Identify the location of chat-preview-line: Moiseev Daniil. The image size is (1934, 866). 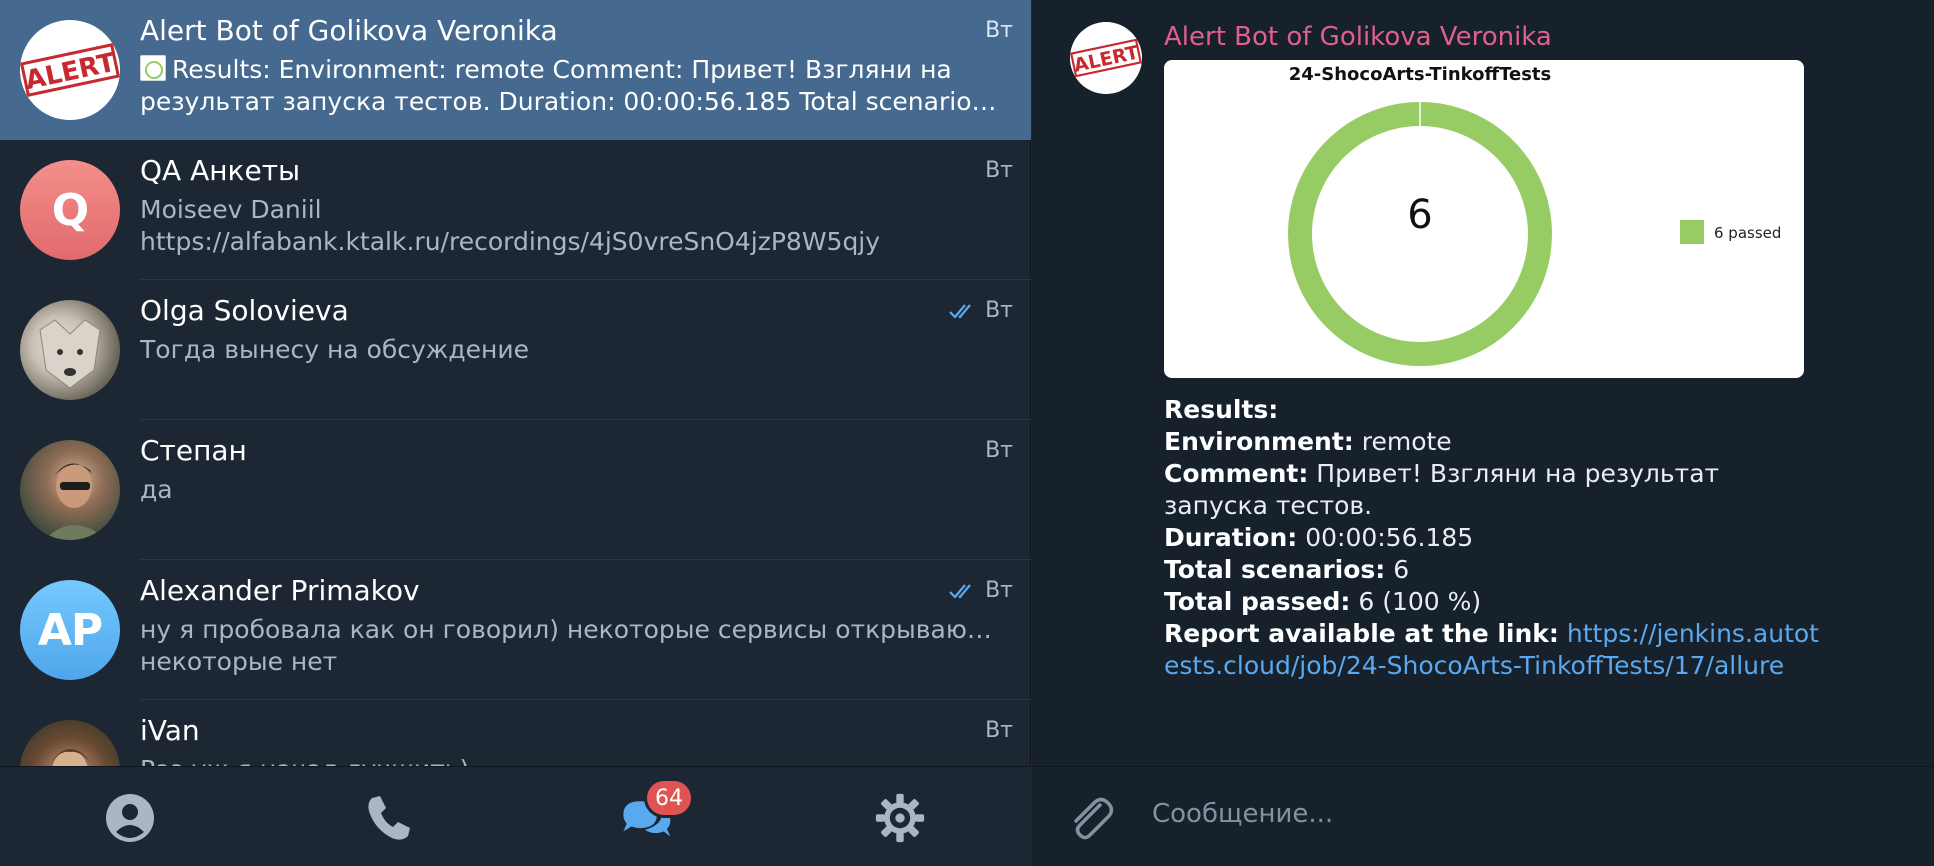
(231, 209).